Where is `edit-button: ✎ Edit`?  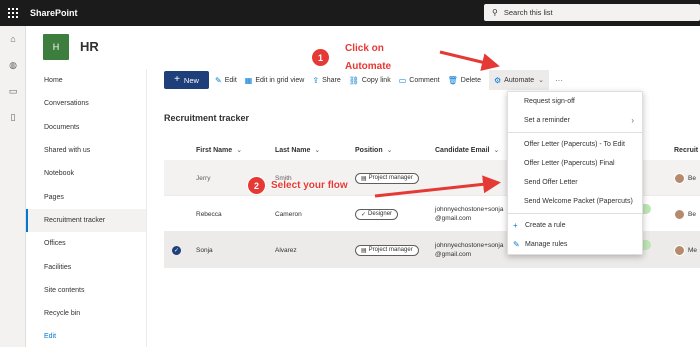
edit-button: ✎ Edit is located at coordinates (226, 80).